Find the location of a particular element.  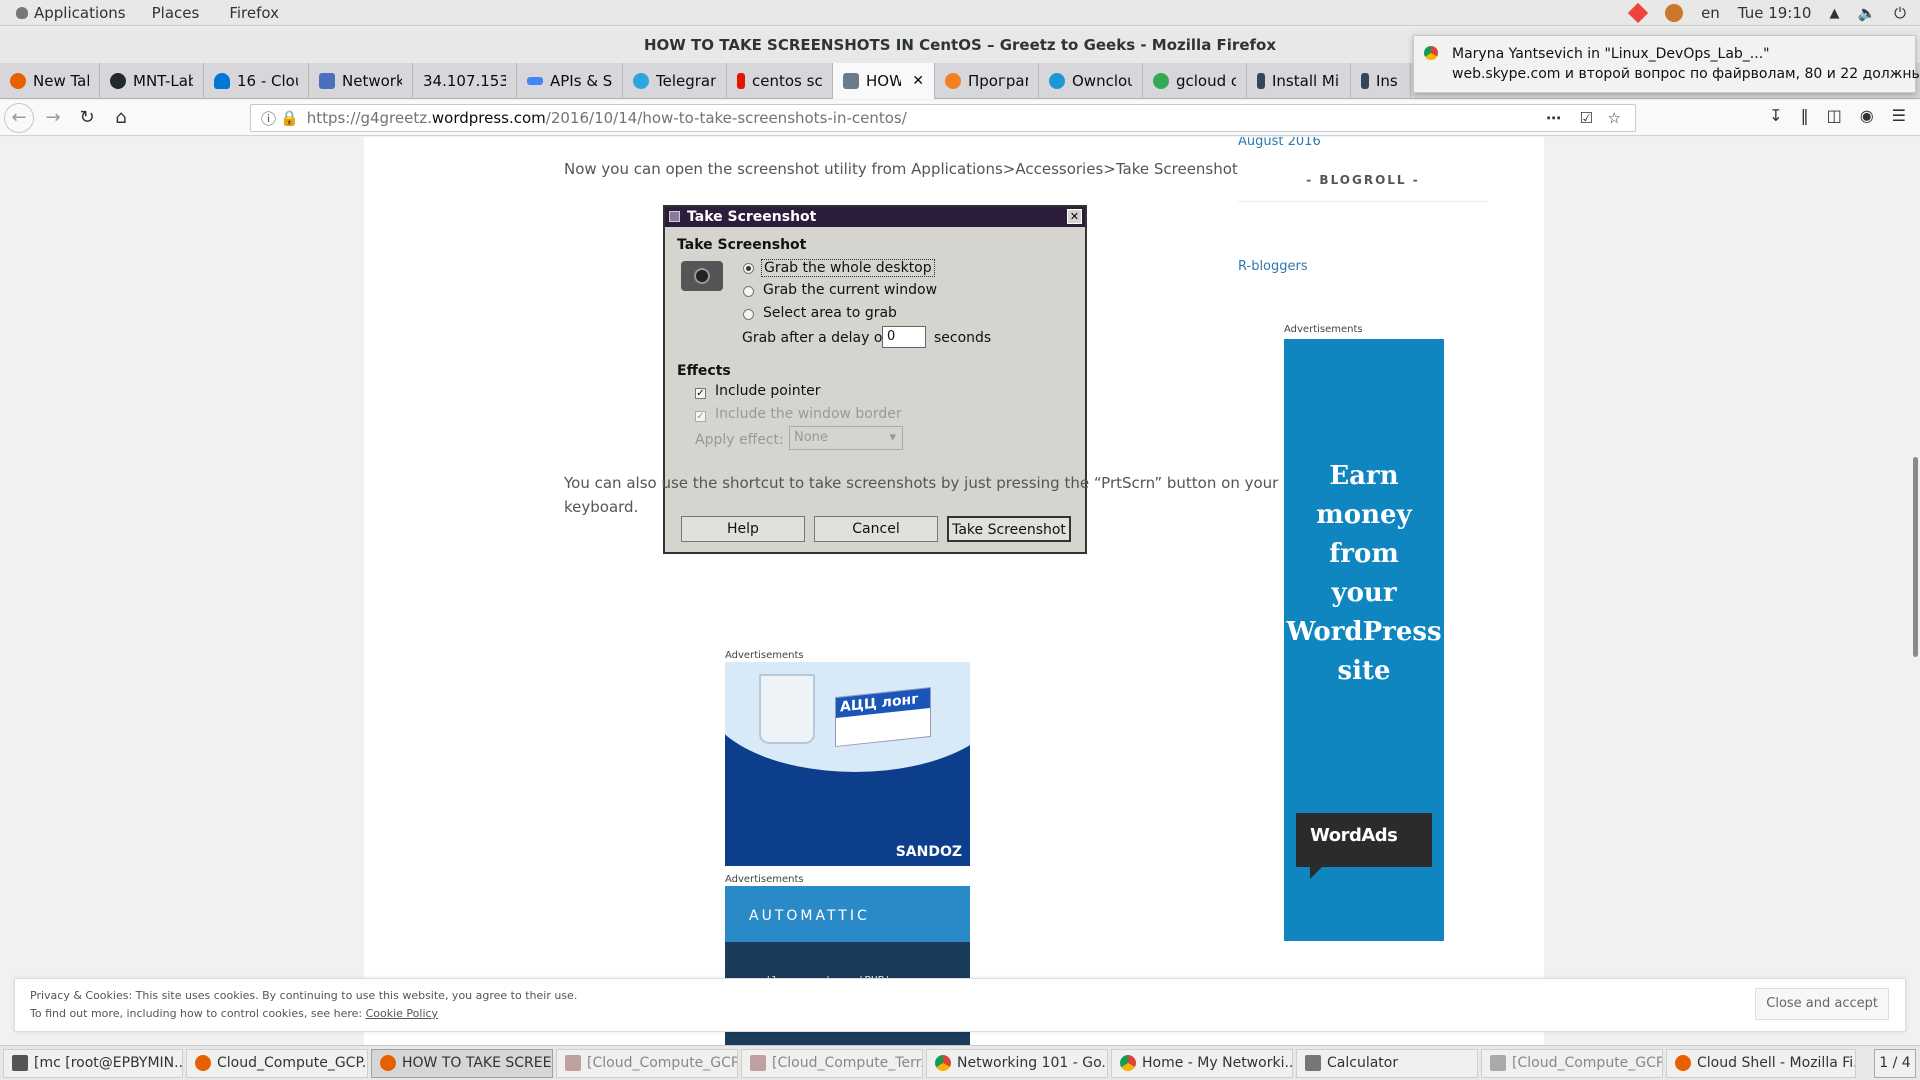

delay-value: 0 is located at coordinates (891, 336).